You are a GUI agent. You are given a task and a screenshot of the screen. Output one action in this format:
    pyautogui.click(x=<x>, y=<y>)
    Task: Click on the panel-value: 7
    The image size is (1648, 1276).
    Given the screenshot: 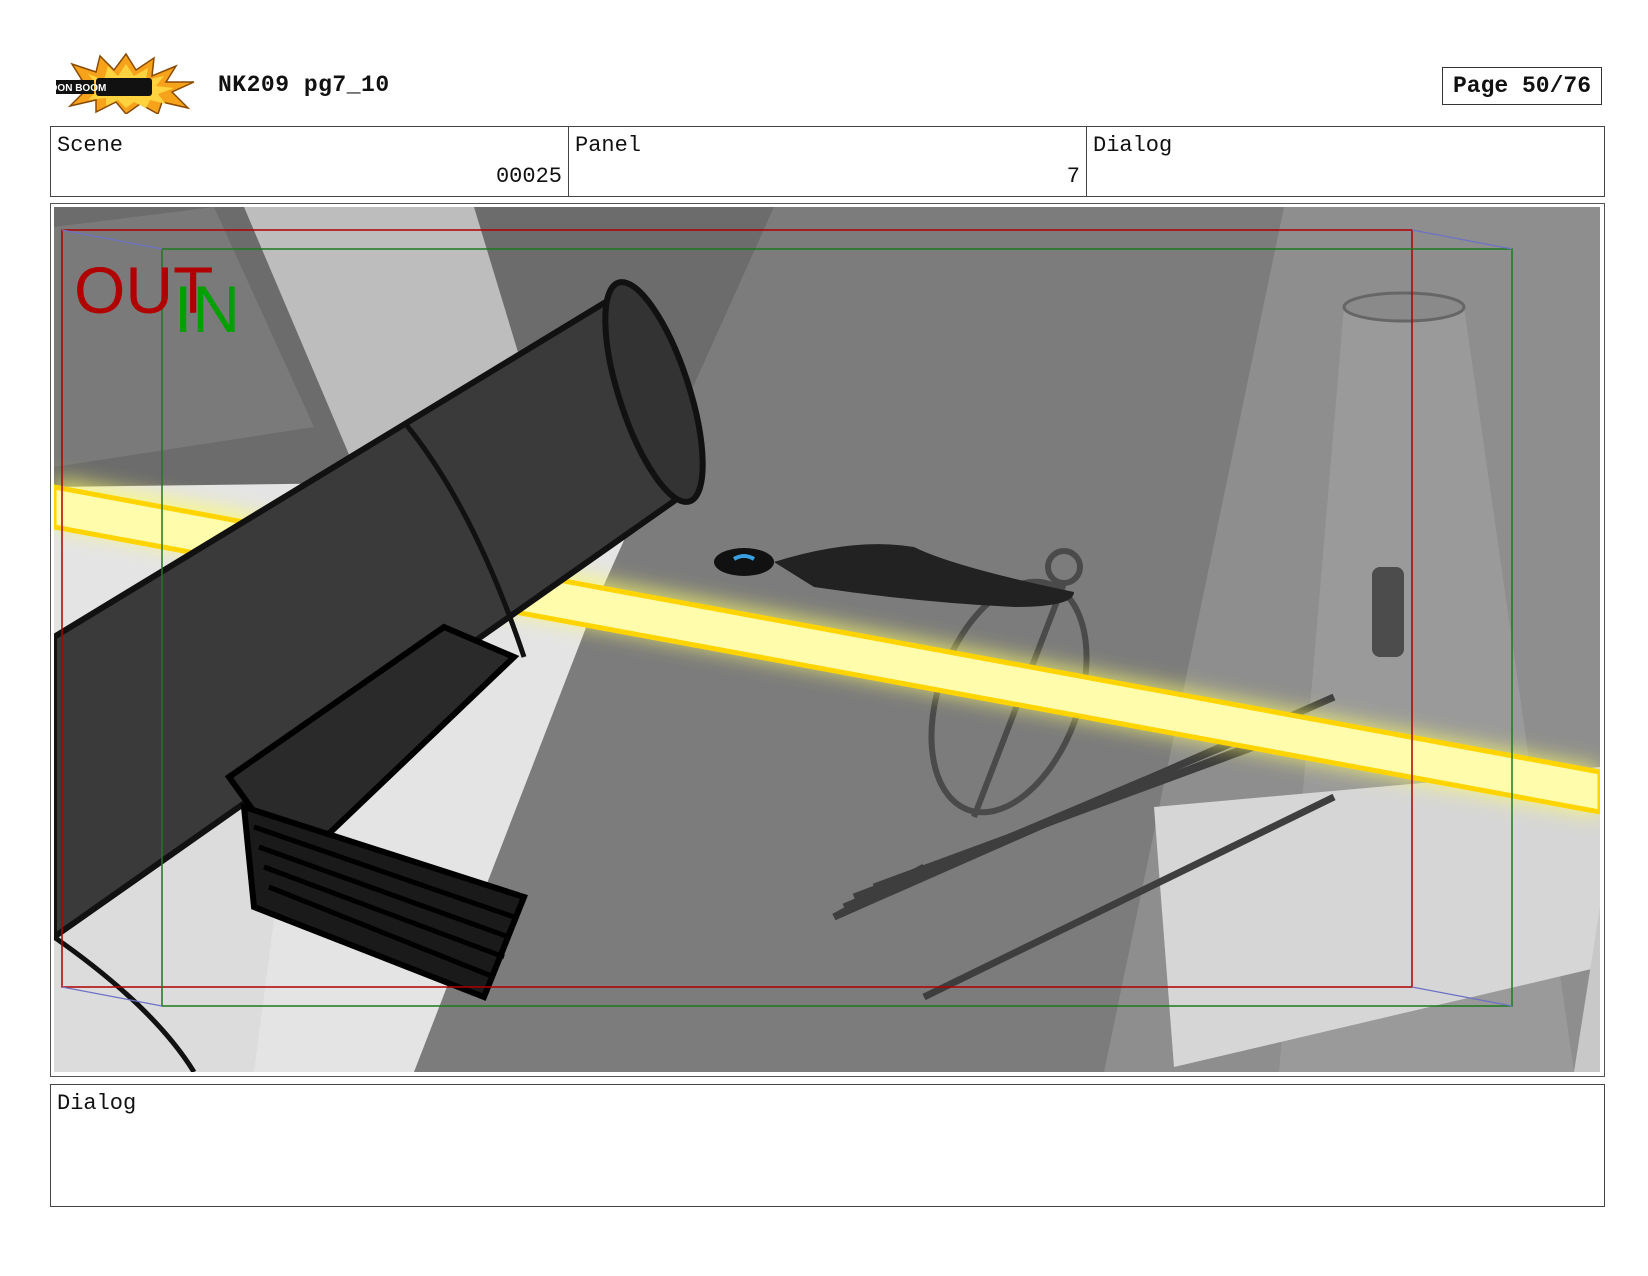 What is the action you would take?
    pyautogui.click(x=1073, y=176)
    